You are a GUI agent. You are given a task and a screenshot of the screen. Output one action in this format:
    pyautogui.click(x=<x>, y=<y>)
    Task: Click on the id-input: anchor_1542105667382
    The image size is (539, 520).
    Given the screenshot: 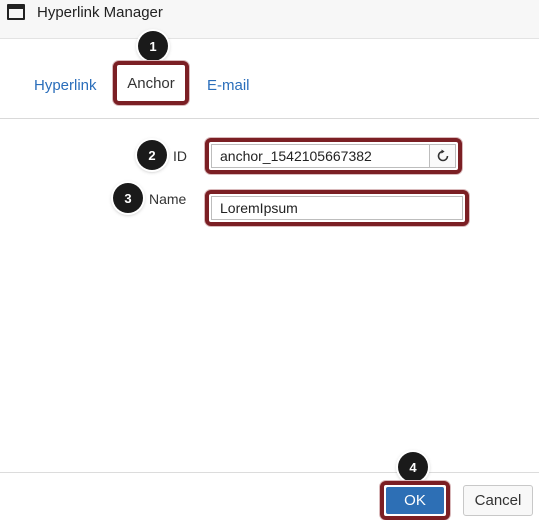 What is the action you would take?
    pyautogui.click(x=320, y=156)
    